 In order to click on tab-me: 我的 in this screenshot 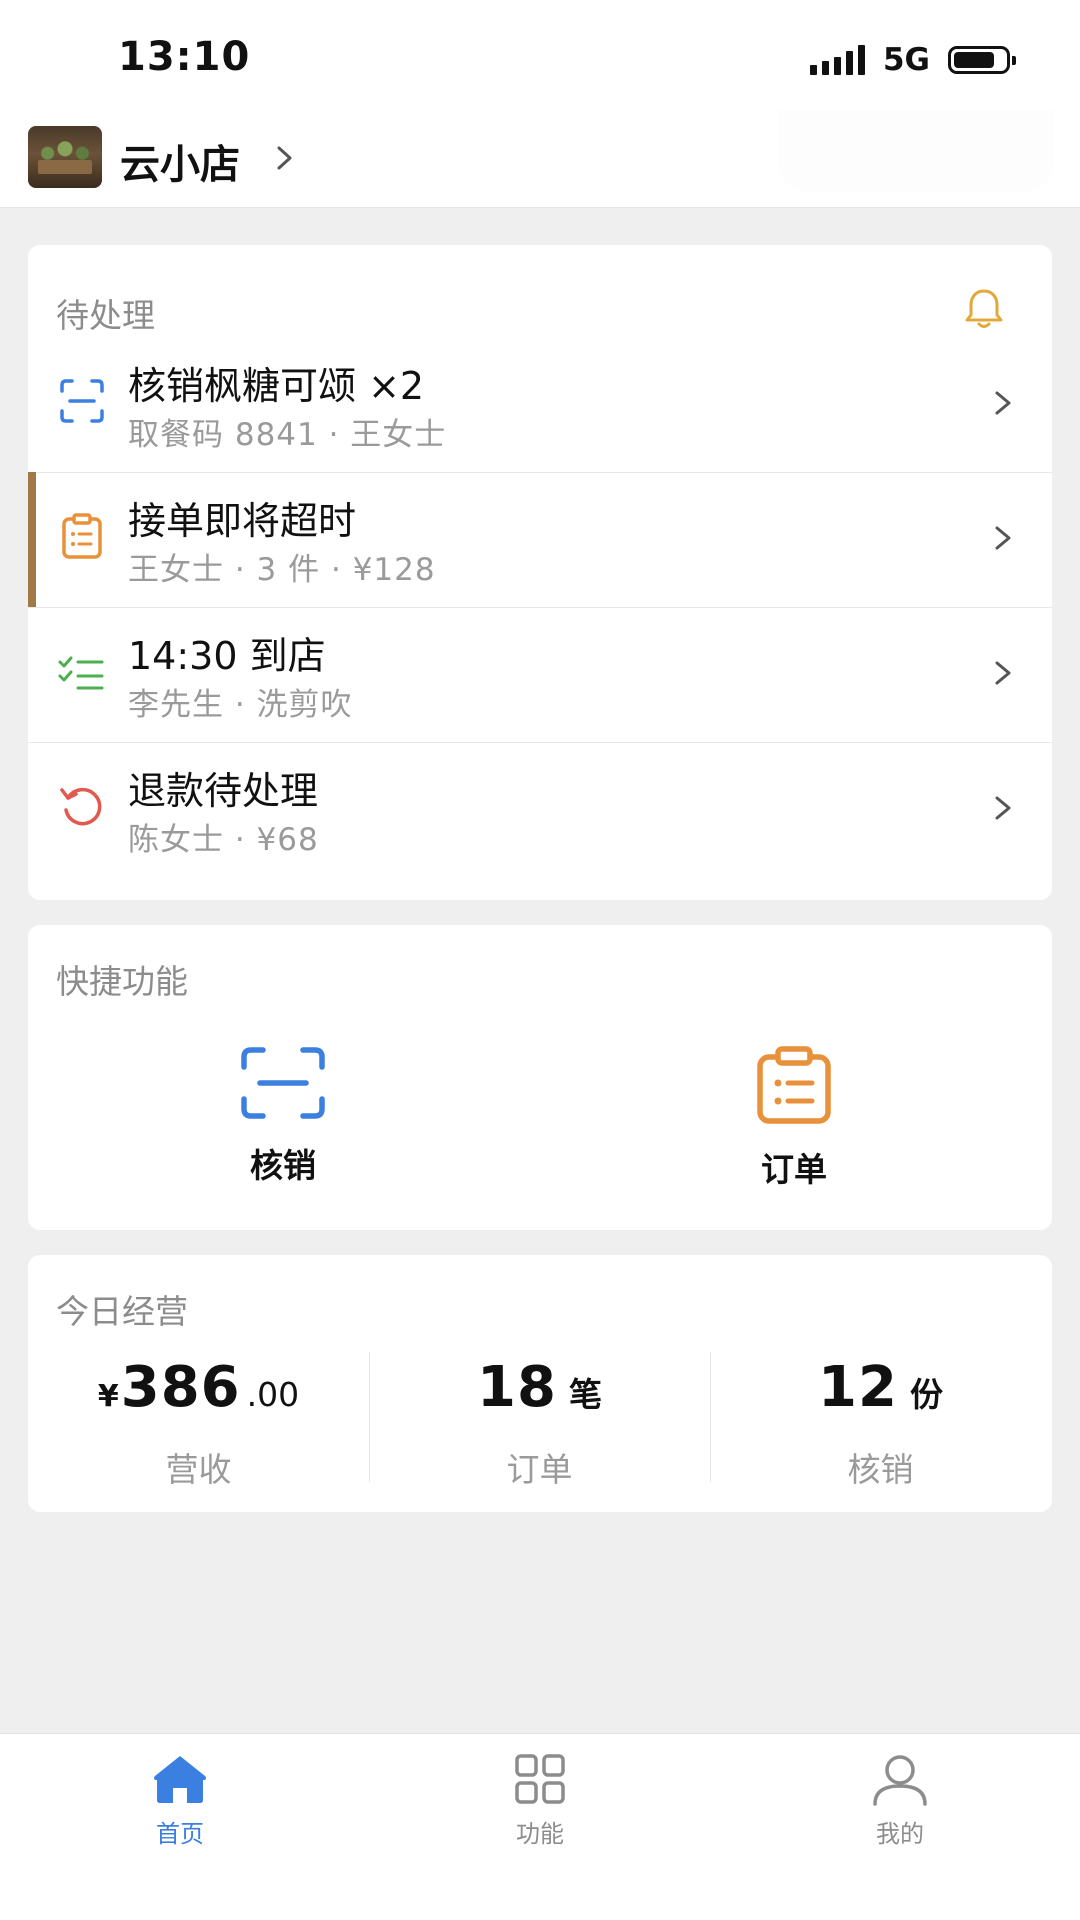, I will do `click(900, 1800)`.